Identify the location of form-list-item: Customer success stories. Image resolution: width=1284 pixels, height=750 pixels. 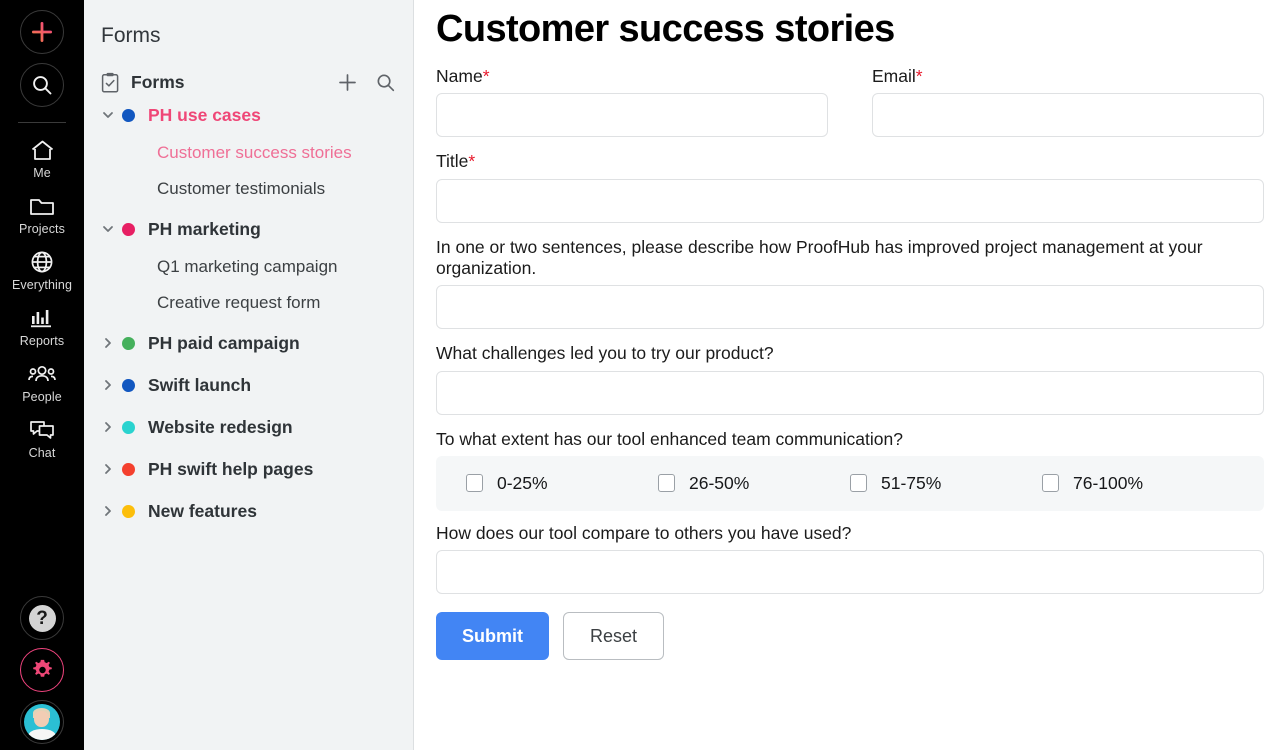
(248, 153).